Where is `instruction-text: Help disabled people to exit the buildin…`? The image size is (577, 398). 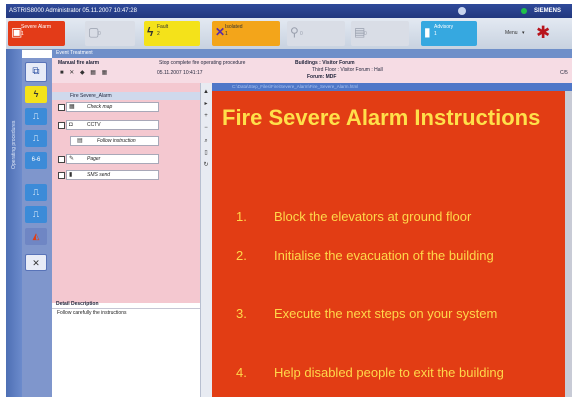
instruction-text: Help disabled people to exit the buildin… is located at coordinates (389, 372).